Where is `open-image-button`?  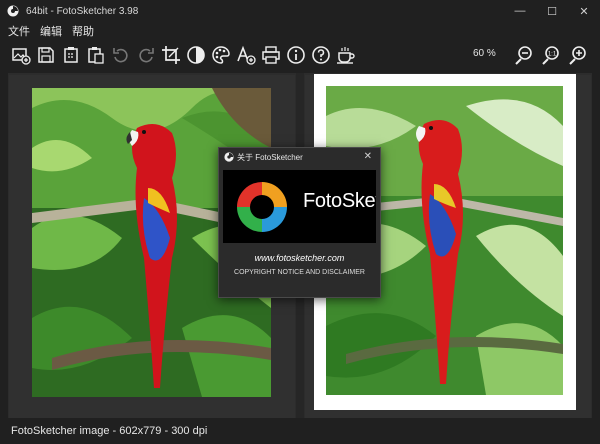
open-image-button is located at coordinates (21, 55).